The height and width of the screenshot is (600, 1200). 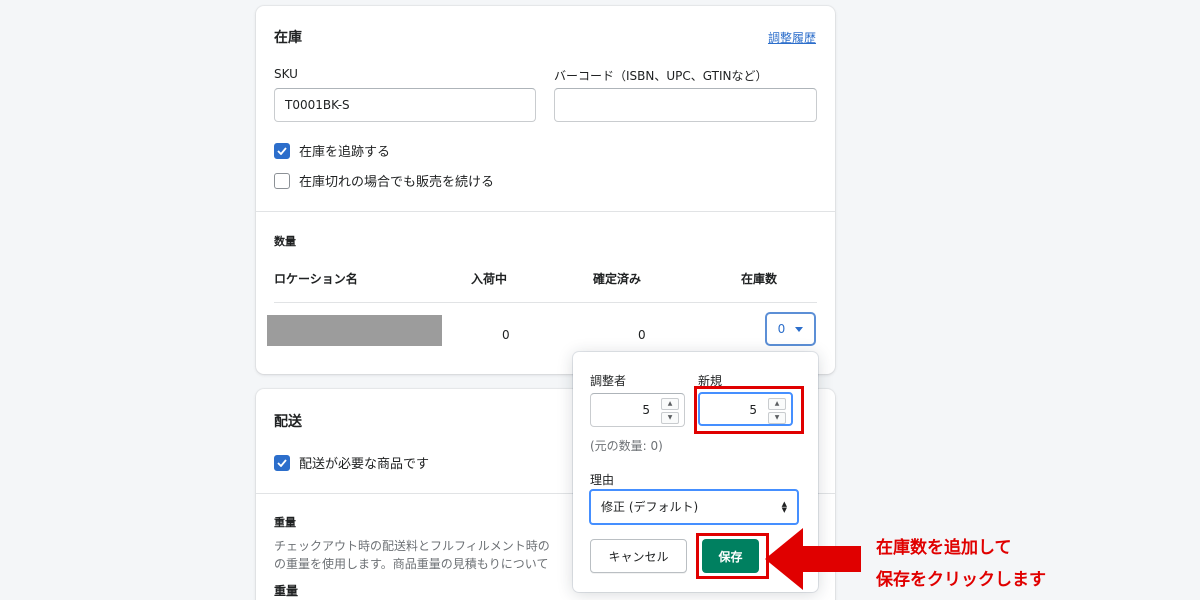 What do you see at coordinates (661, 76) in the screenshot?
I see `barcode-label: バーコード（ISBN、UPC、GTINなど）` at bounding box center [661, 76].